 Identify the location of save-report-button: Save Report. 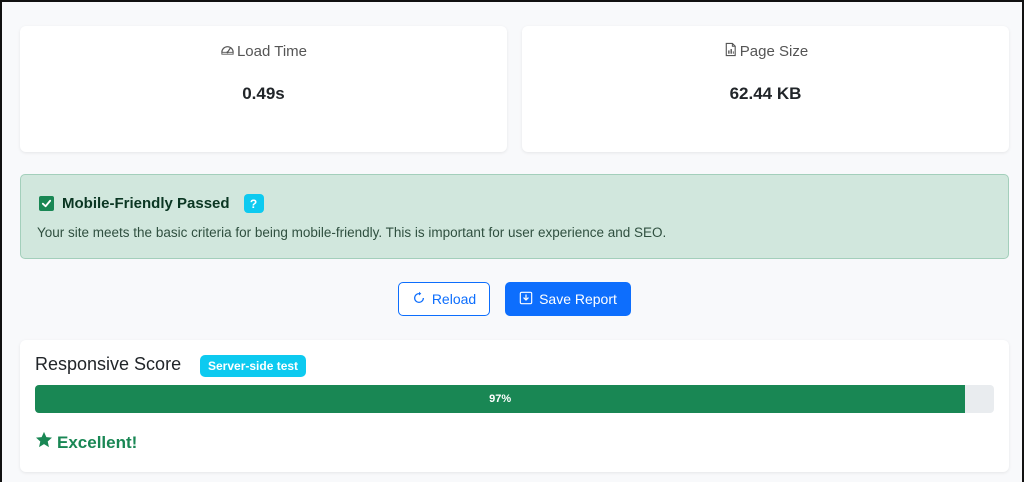
(568, 299).